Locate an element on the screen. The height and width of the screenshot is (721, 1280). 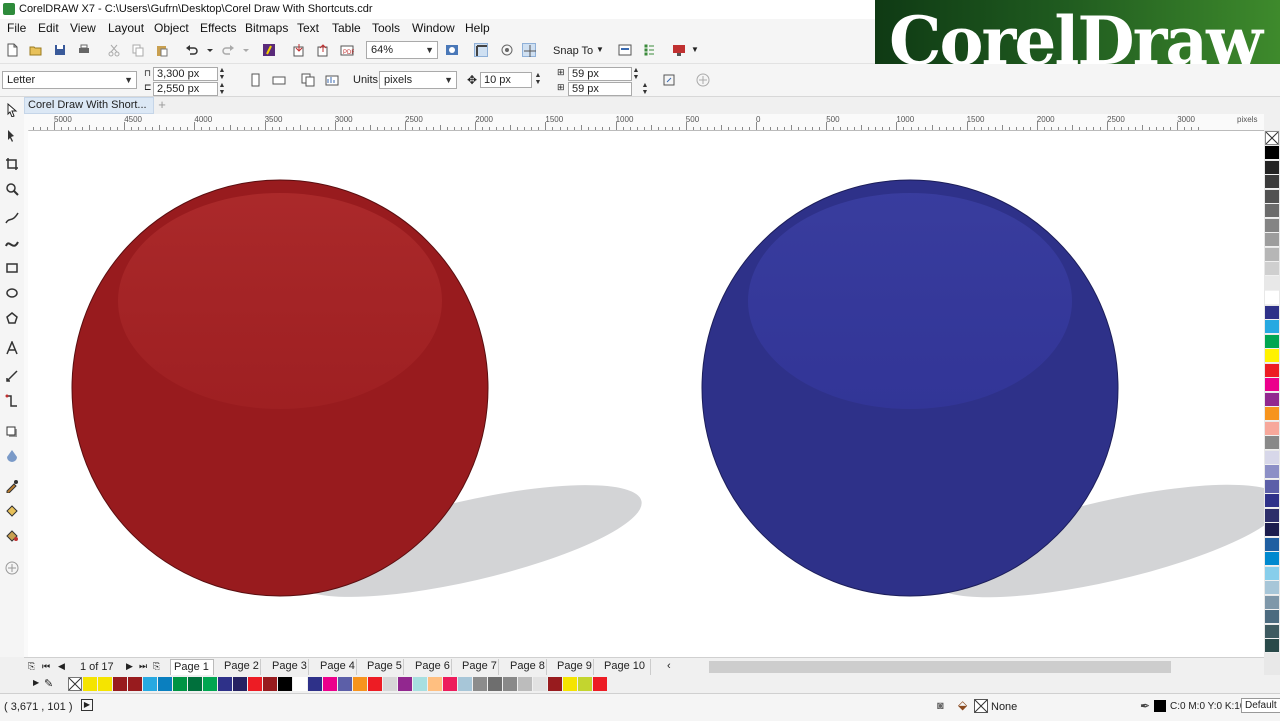
snap-to-dropdown-icon: ▼ is located at coordinates (600, 49).